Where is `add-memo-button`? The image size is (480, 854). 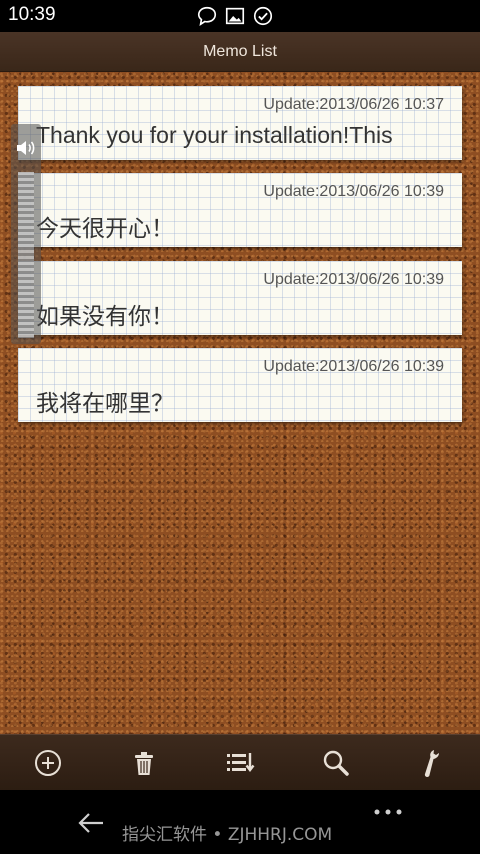 add-memo-button is located at coordinates (48, 763).